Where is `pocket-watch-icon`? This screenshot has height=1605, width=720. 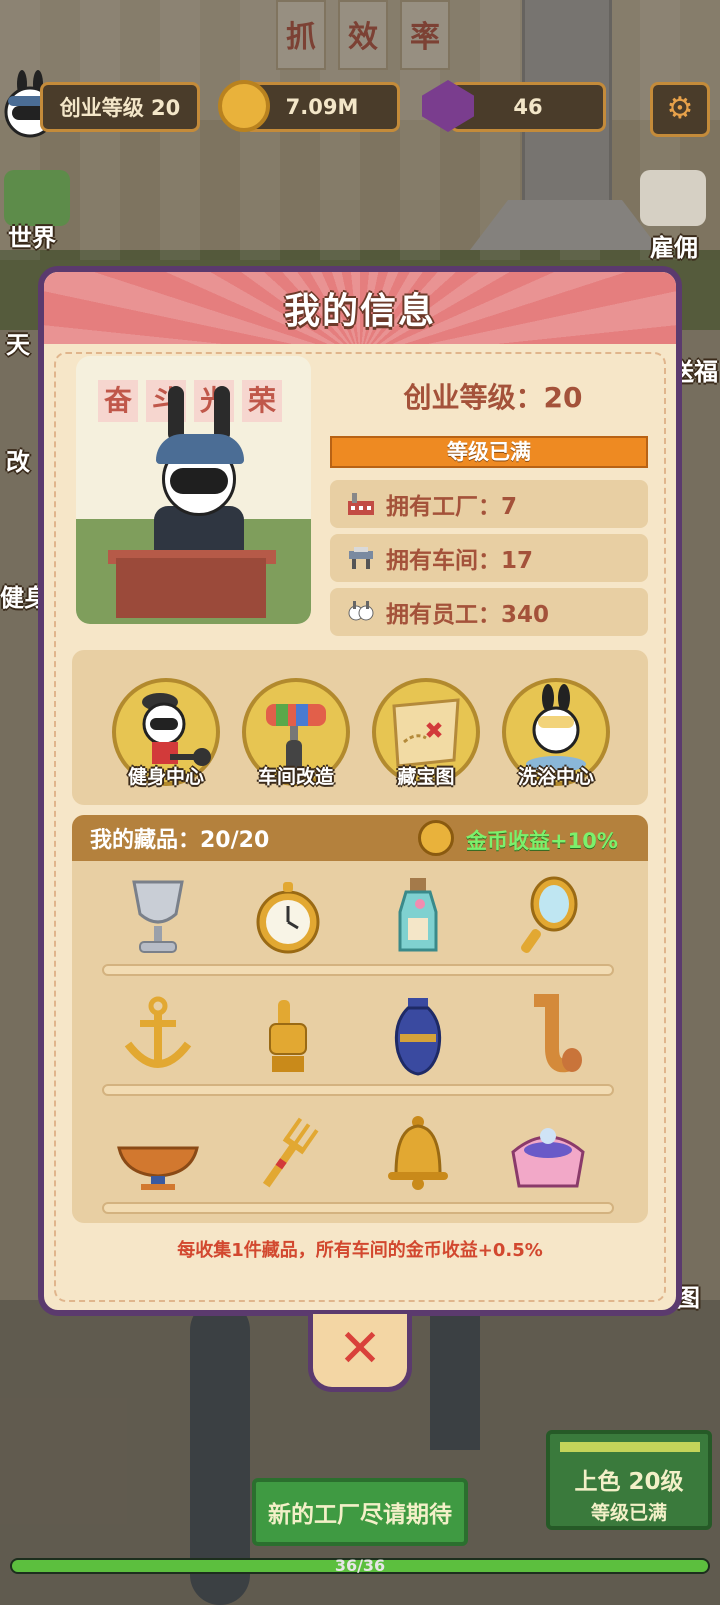
pocket-watch-icon is located at coordinates (288, 916).